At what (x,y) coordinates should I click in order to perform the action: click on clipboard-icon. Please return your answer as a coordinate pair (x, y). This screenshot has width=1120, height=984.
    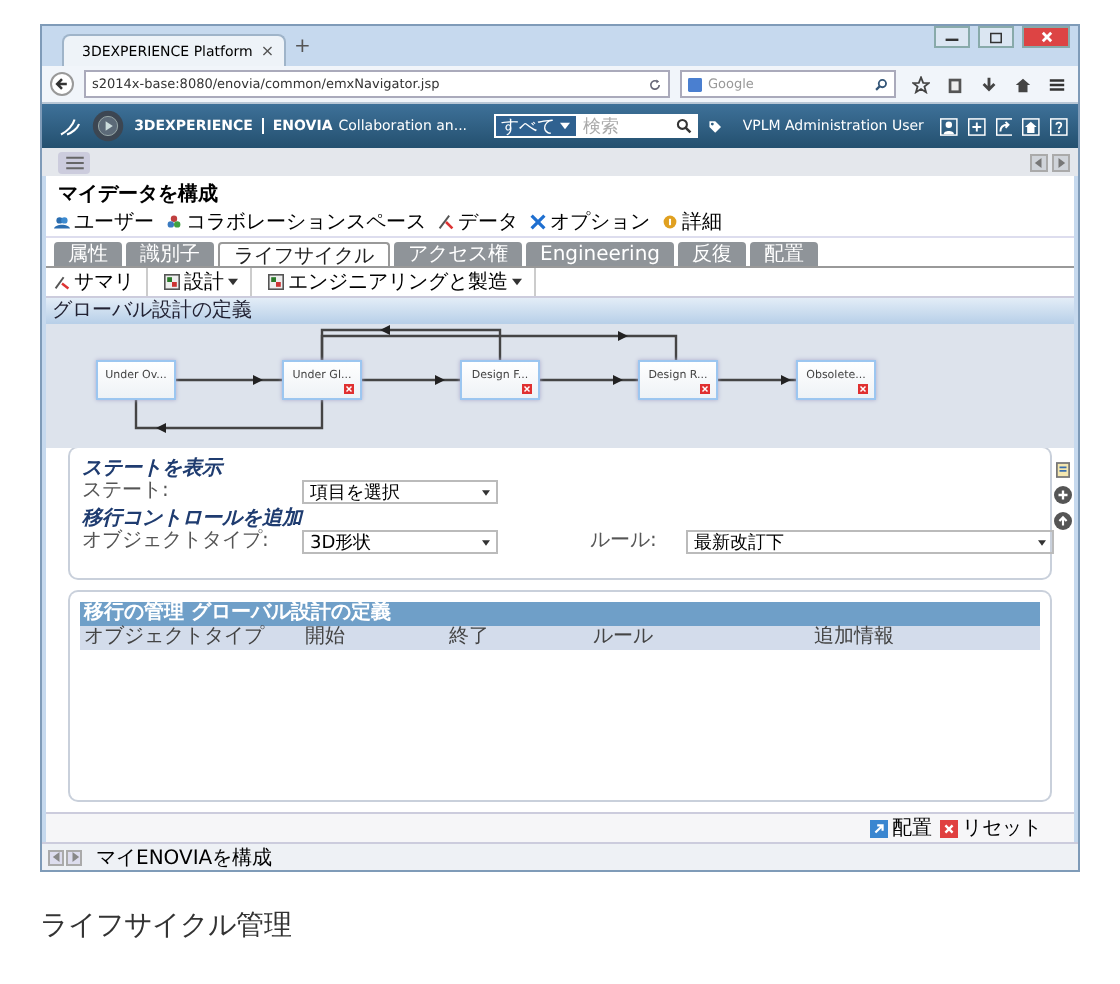
    Looking at the image, I should click on (955, 84).